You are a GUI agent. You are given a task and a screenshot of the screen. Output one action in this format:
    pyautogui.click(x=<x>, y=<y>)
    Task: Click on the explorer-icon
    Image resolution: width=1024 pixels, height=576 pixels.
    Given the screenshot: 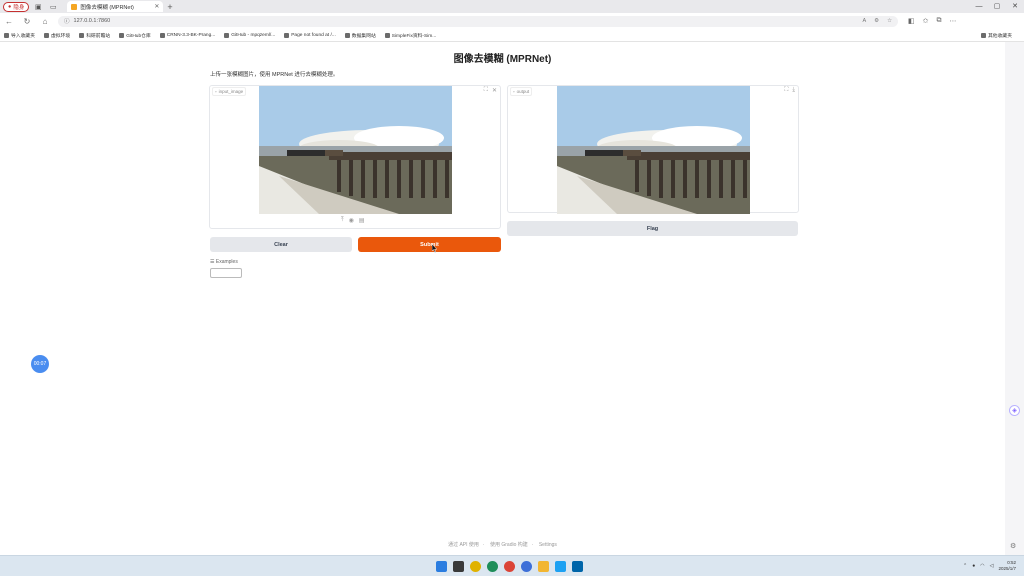 What is the action you would take?
    pyautogui.click(x=543, y=566)
    